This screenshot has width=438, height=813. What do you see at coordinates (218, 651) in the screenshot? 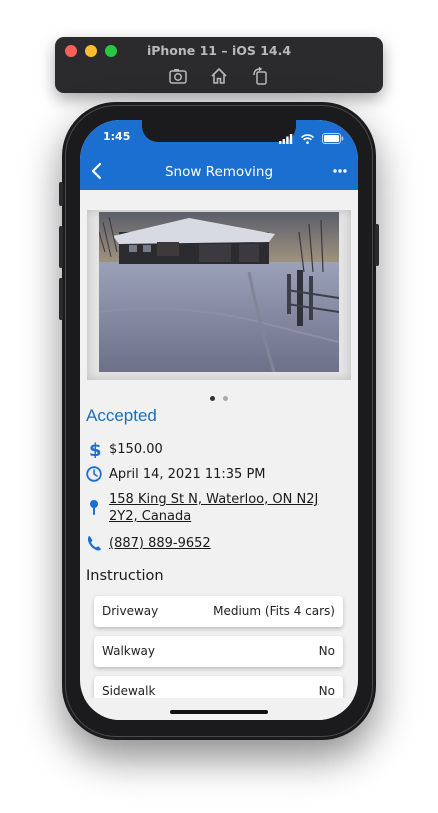
I see `instruction-item: Walkway No` at bounding box center [218, 651].